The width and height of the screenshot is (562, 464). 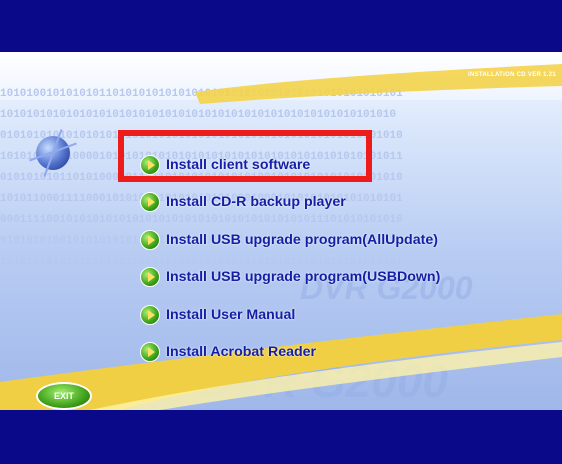 I want to click on exit-button: EXIT, so click(x=64, y=396).